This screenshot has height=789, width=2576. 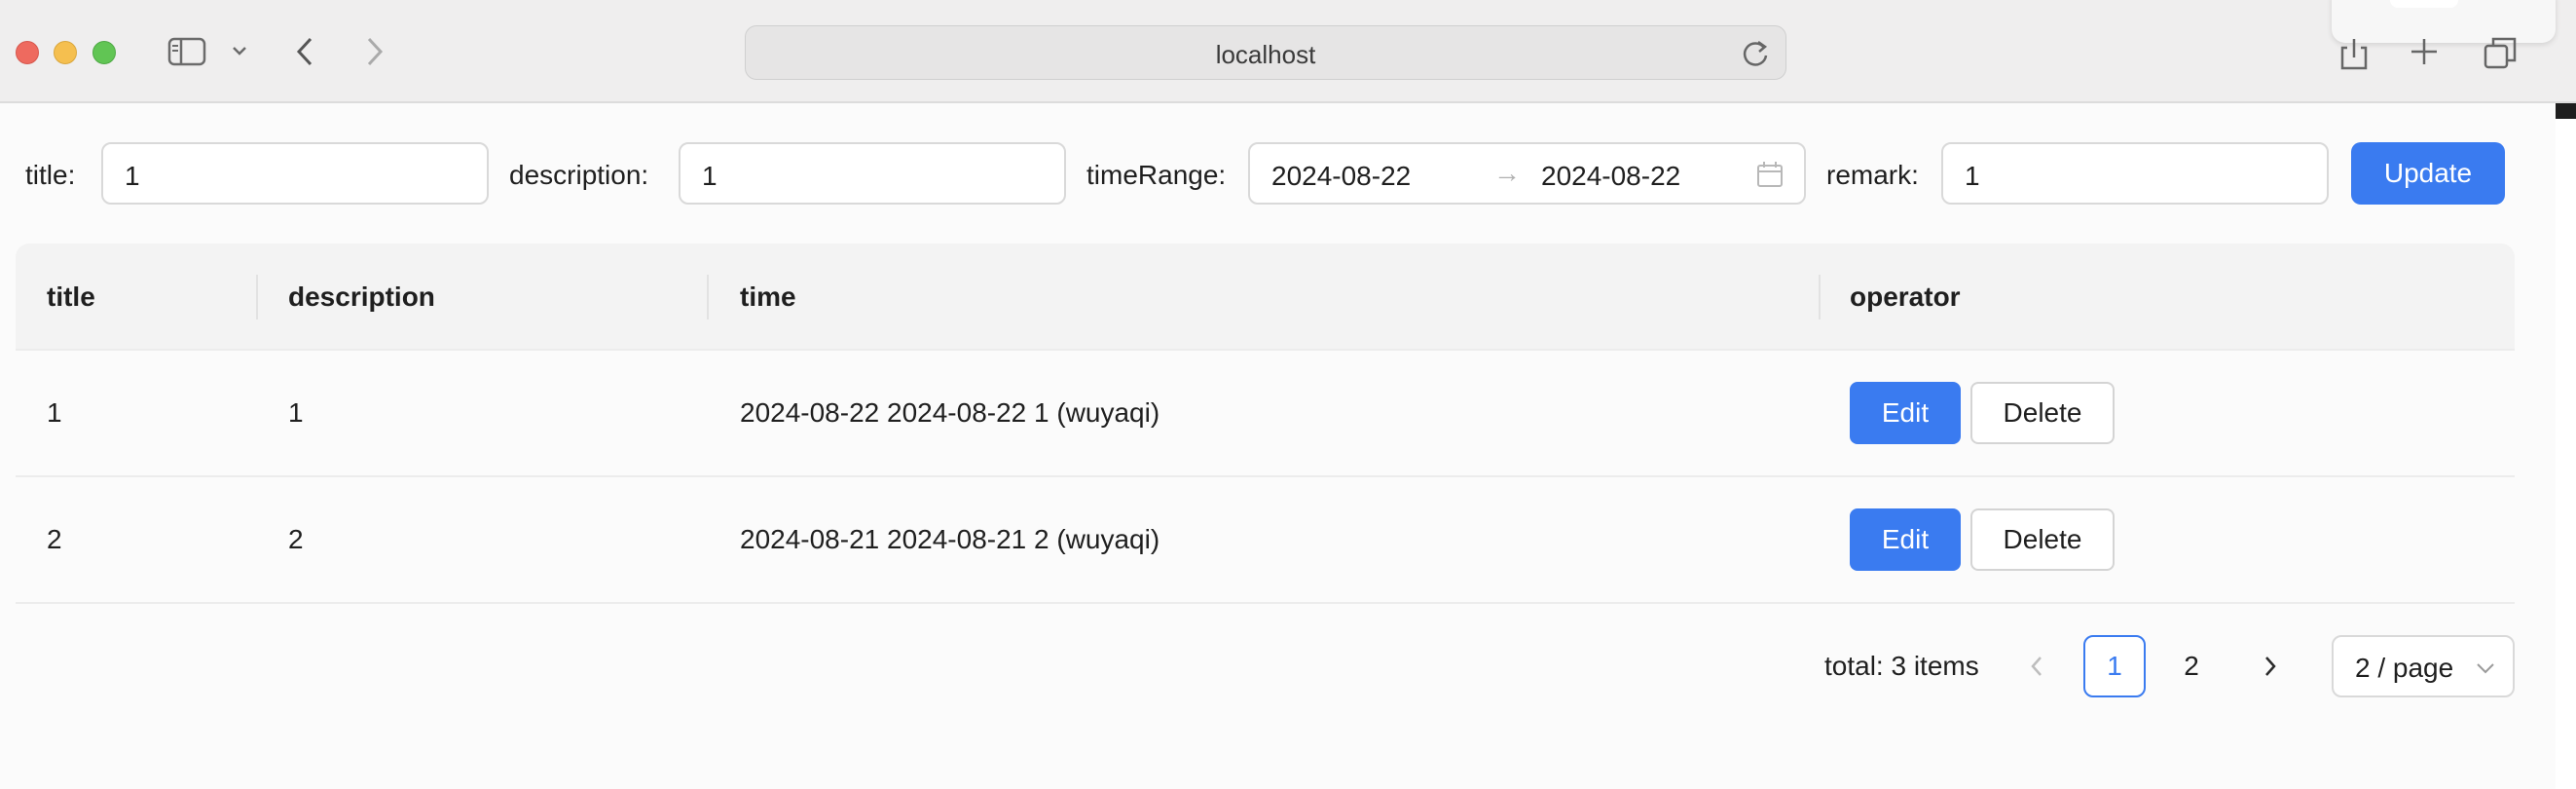 I want to click on cell-time: 2024-08-22 2024-08-22 1 (wuyaqi), so click(x=950, y=412).